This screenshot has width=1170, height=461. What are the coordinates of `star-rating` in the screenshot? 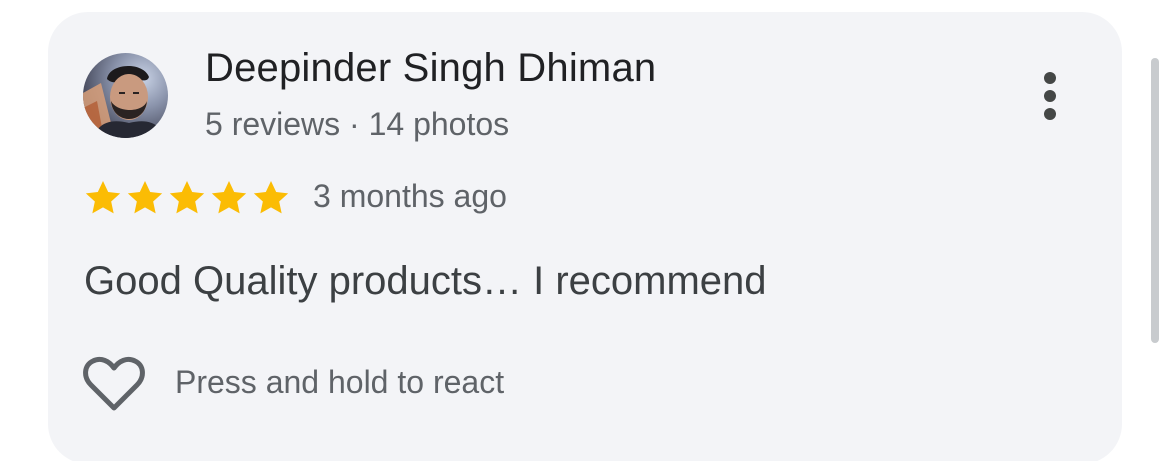 It's located at (188, 198).